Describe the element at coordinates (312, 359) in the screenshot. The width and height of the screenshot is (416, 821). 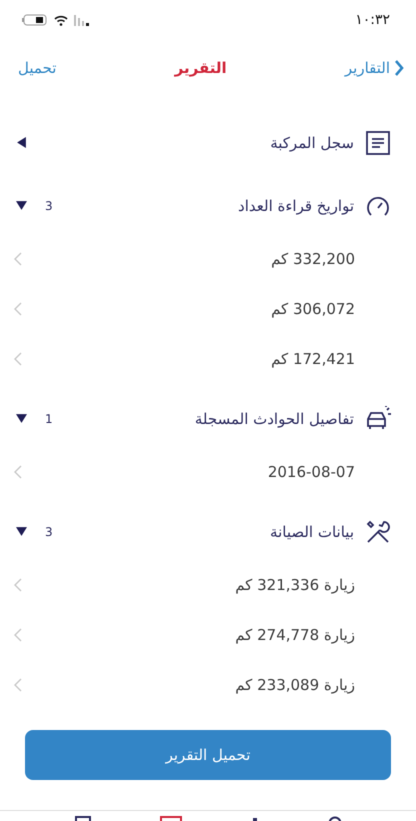
I see `item-text: 172,421 كم` at that location.